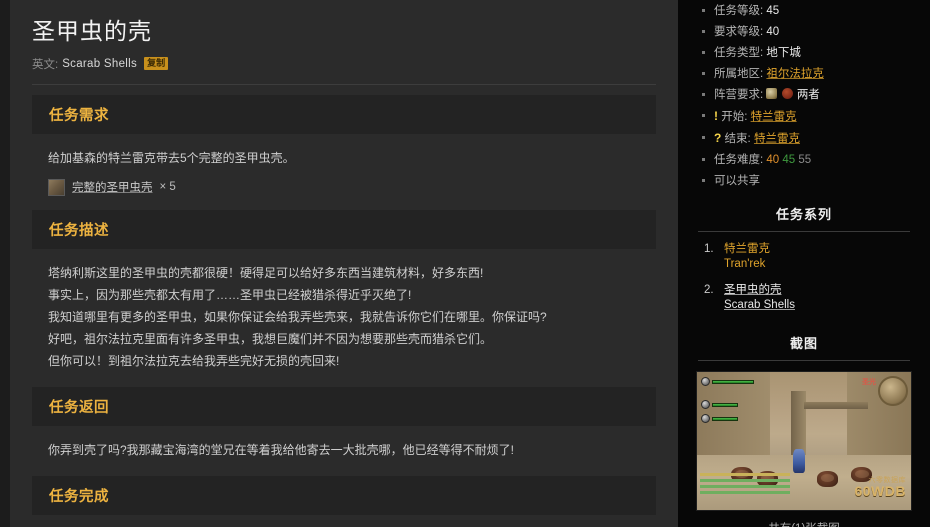 This screenshot has width=930, height=527. I want to click on screenshot-pillar, so click(799, 423).